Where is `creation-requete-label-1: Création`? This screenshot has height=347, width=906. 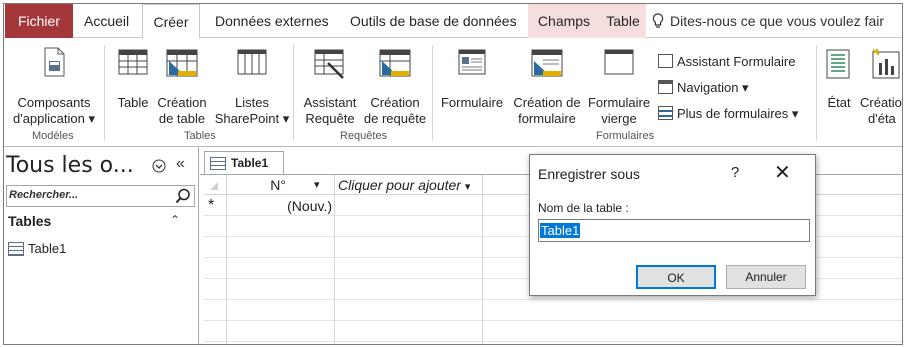
creation-requete-label-1: Création is located at coordinates (395, 102).